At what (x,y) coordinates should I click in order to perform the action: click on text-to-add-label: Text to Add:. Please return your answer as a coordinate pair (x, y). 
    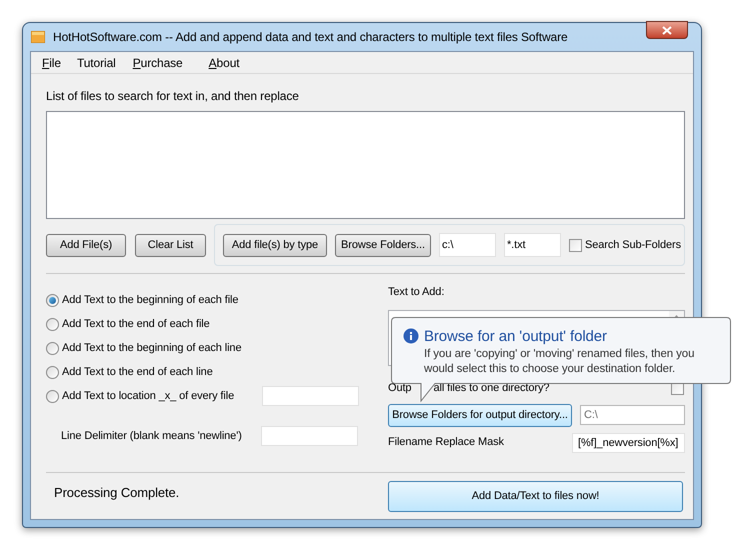
    Looking at the image, I should click on (417, 292).